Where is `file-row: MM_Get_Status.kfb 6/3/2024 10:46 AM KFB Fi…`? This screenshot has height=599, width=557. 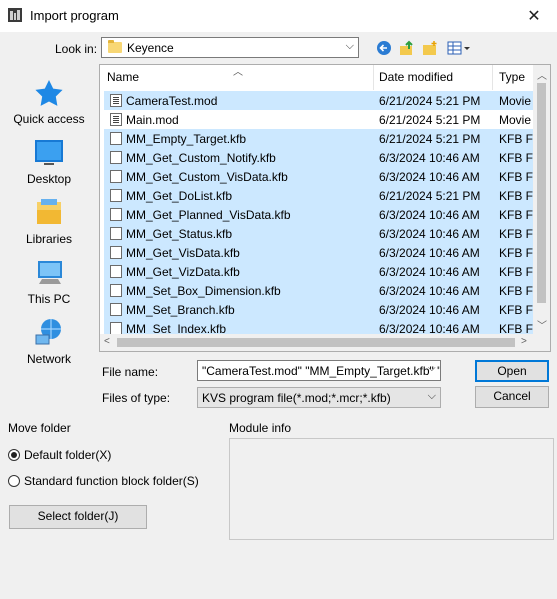 file-row: MM_Get_Status.kfb 6/3/2024 10:46 AM KFB Fi… is located at coordinates (319, 233).